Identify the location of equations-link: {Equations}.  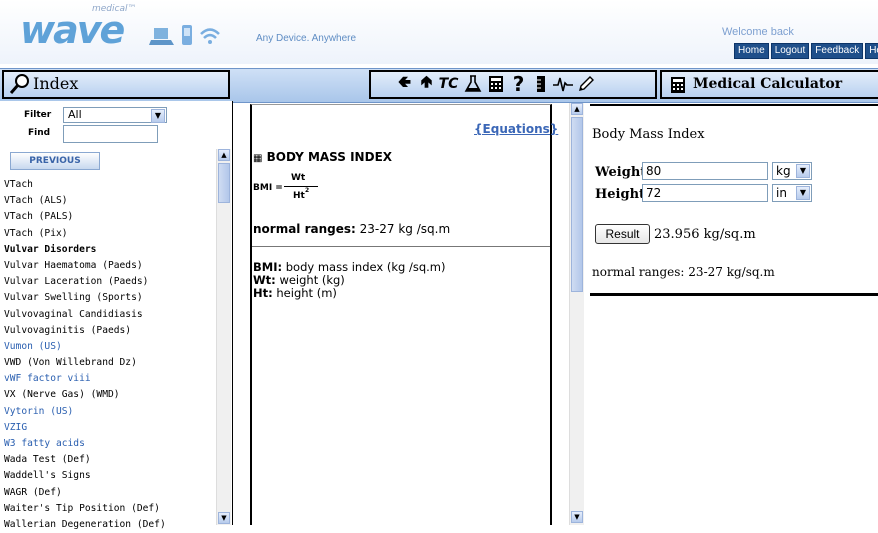
(516, 129).